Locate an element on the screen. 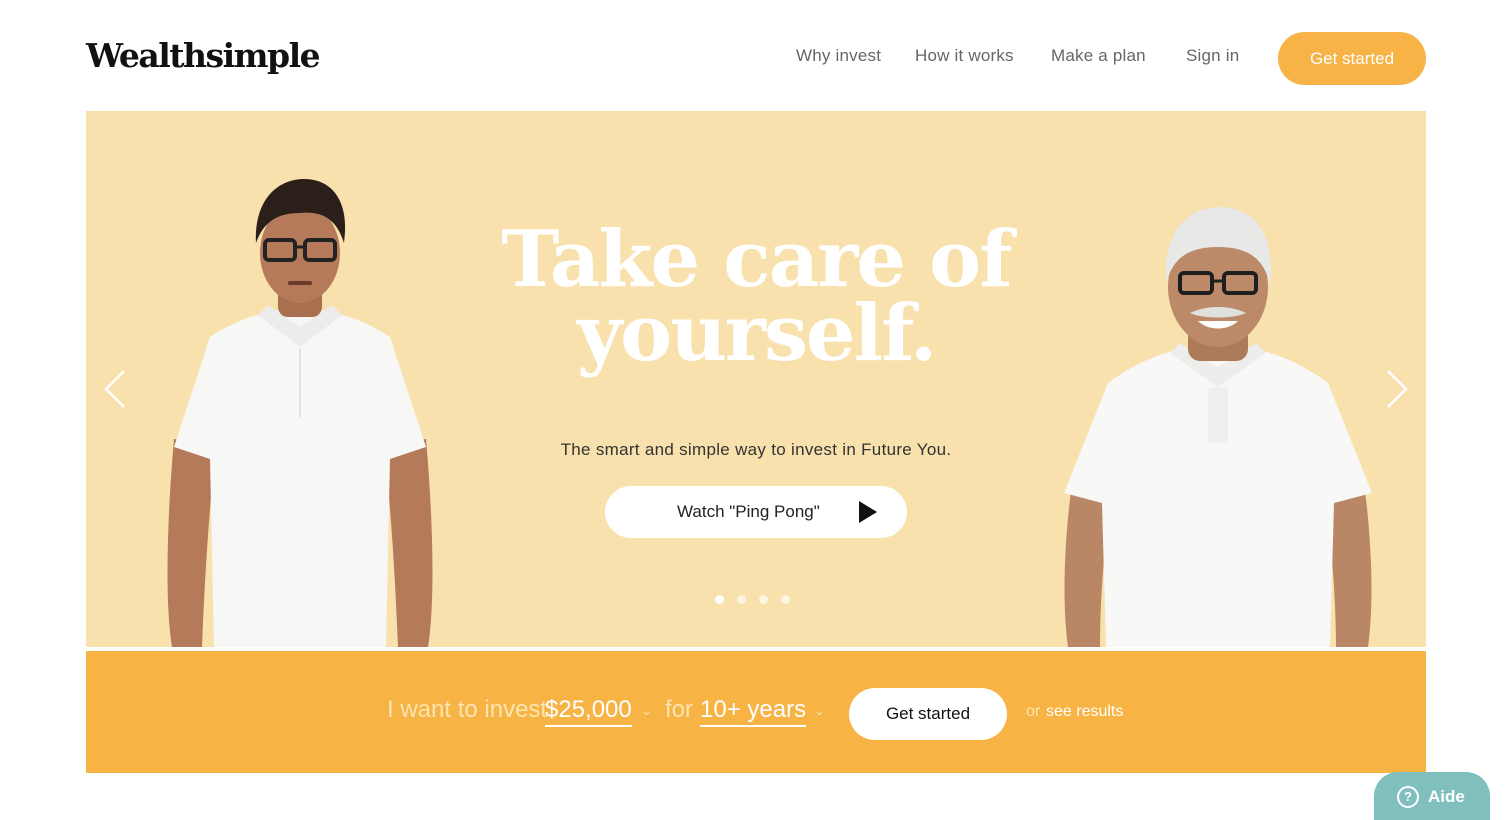  invest-for-text: for is located at coordinates (679, 709).